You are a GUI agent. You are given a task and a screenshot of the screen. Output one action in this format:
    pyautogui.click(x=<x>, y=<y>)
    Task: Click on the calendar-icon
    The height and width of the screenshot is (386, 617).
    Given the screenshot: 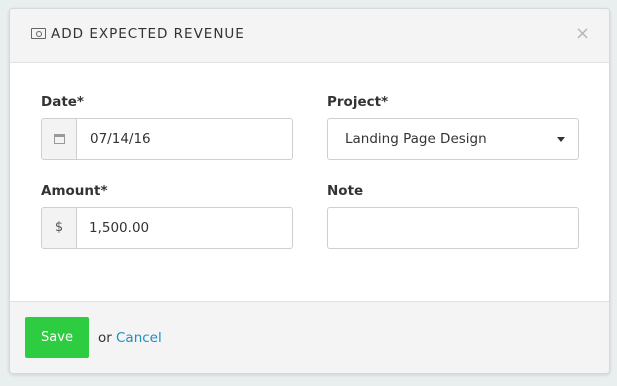 What is the action you would take?
    pyautogui.click(x=59, y=139)
    